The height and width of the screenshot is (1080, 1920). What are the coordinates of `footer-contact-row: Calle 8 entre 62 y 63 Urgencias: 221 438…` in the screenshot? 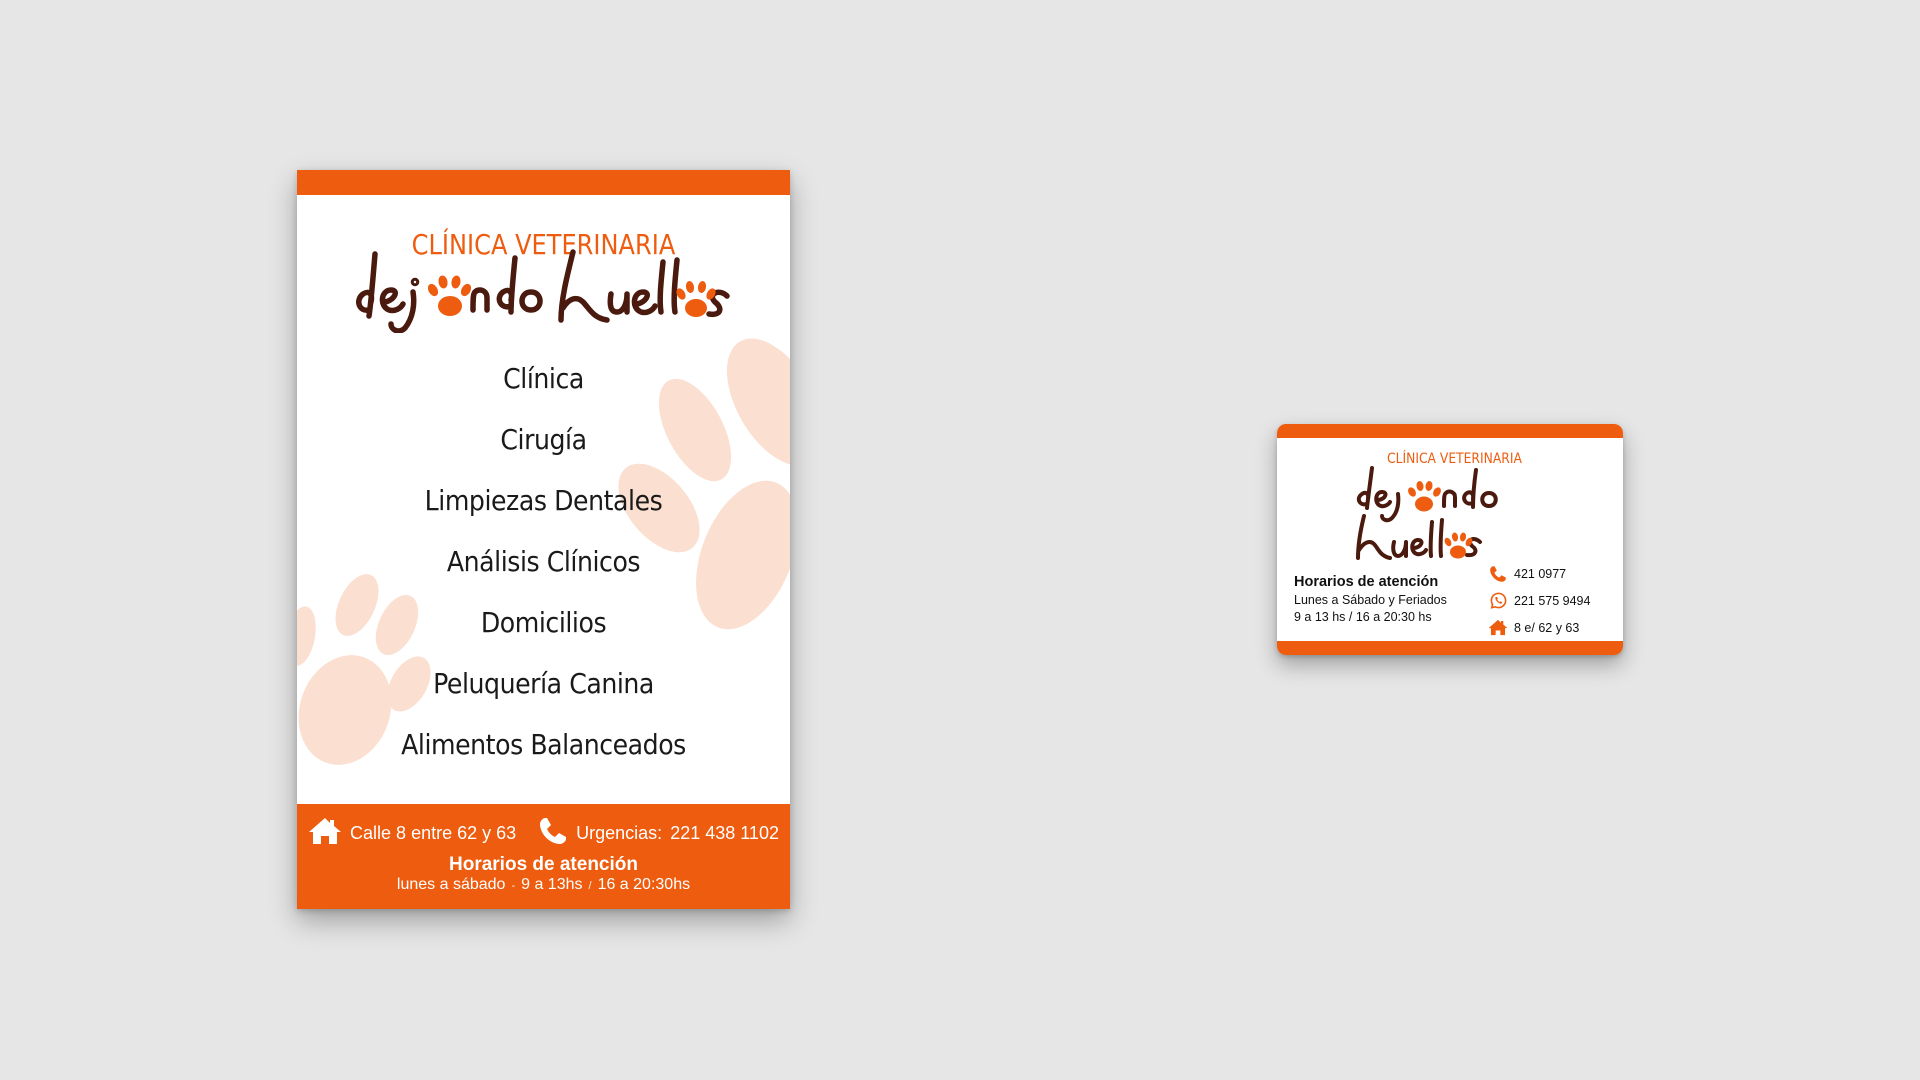 It's located at (543, 833).